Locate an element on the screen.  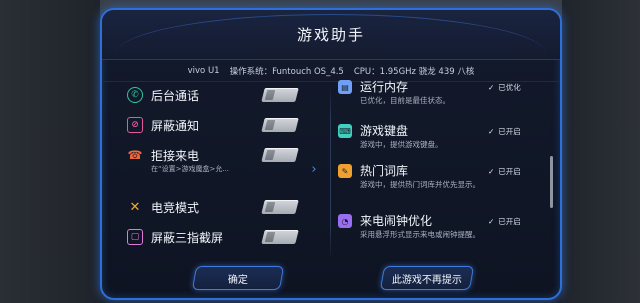
toggle-label: 屏蔽通知 is located at coordinates (175, 126).